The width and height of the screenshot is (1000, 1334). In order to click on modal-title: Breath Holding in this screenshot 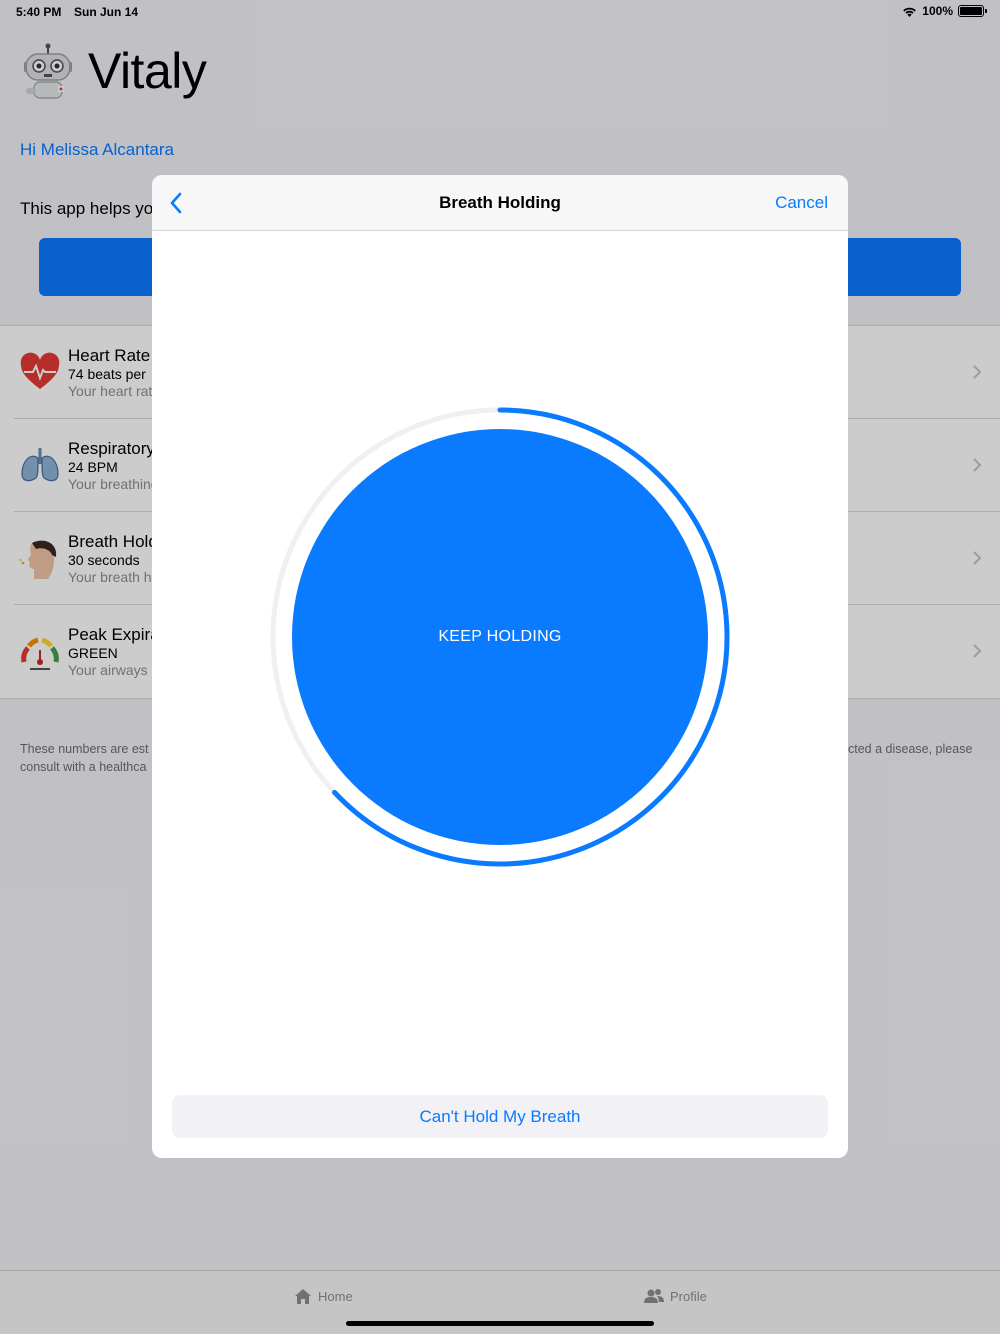, I will do `click(500, 202)`.